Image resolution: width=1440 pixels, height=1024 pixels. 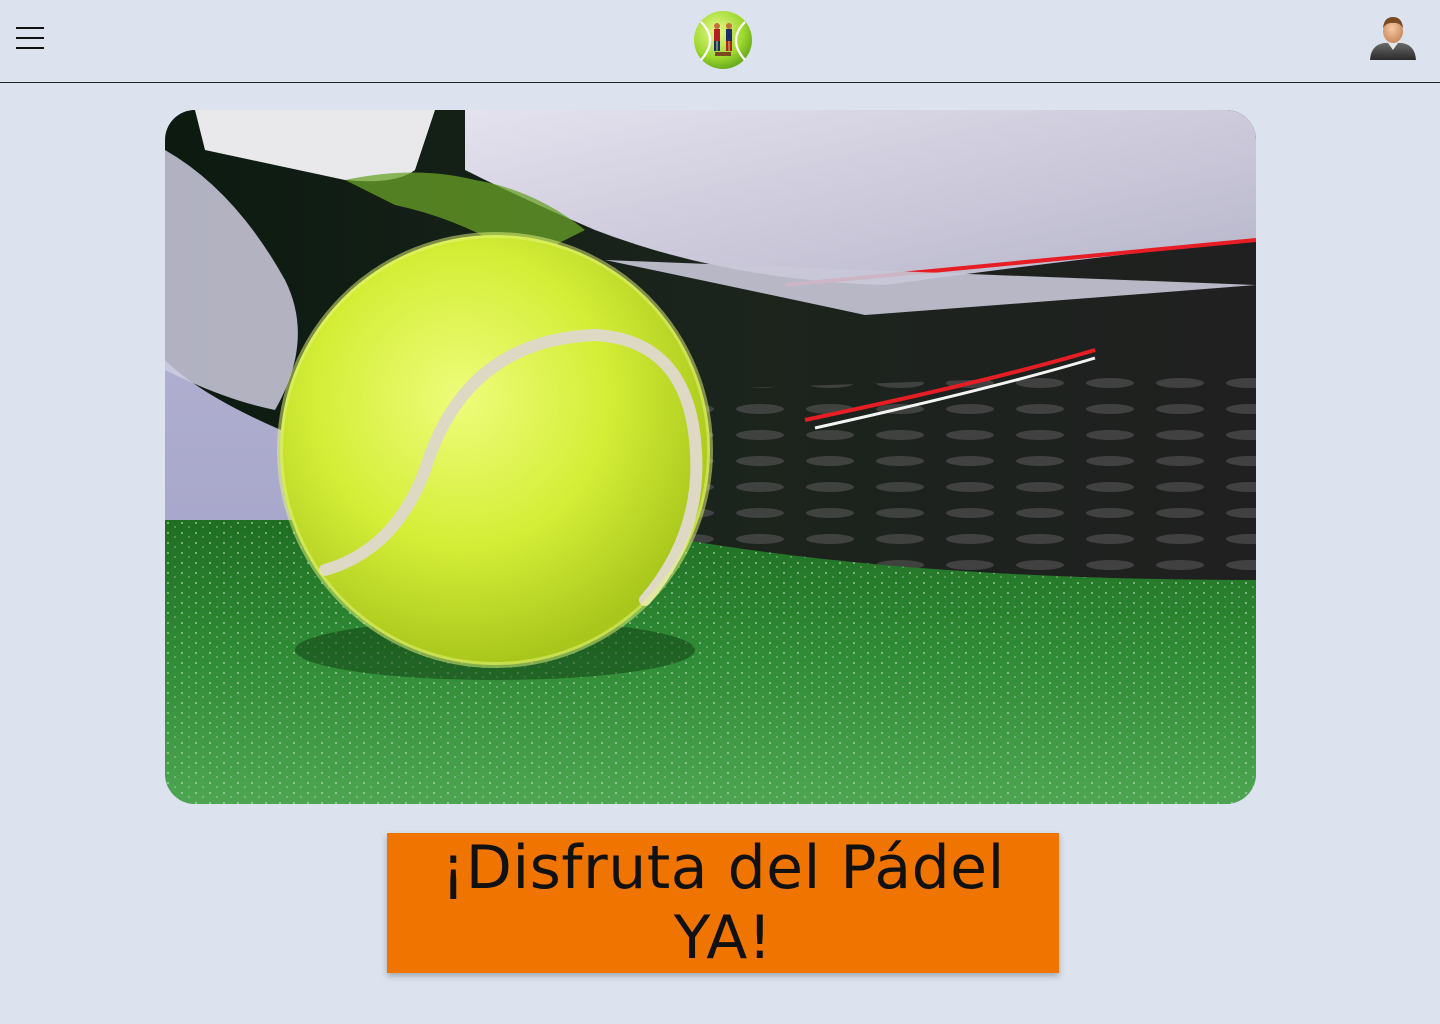 I want to click on cta-label: ¡Disfruta del Pádel YA!, so click(x=723, y=903).